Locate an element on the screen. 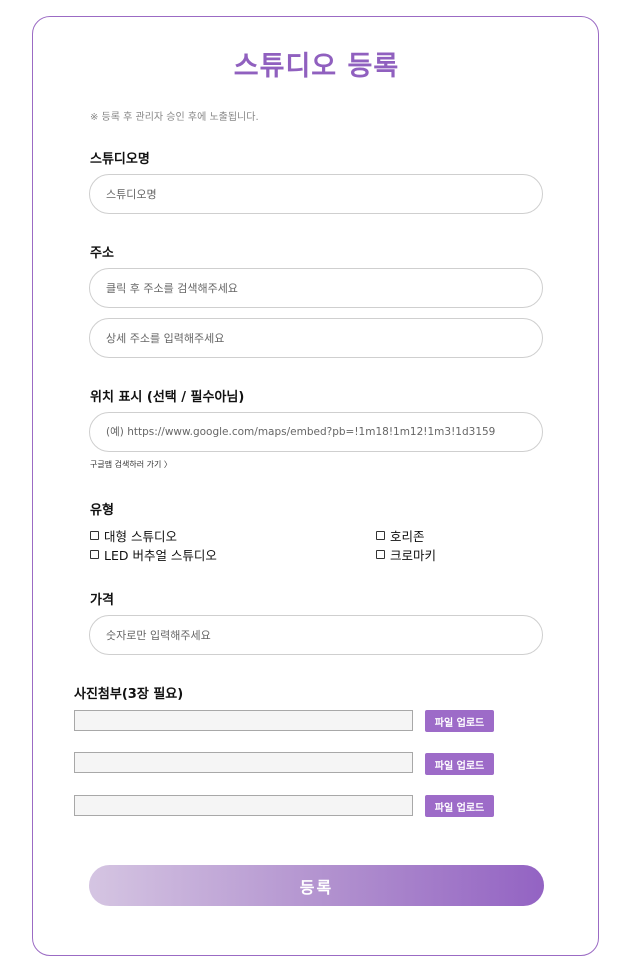  photo-attach-label: 사진첨부(3장 필요) is located at coordinates (129, 694).